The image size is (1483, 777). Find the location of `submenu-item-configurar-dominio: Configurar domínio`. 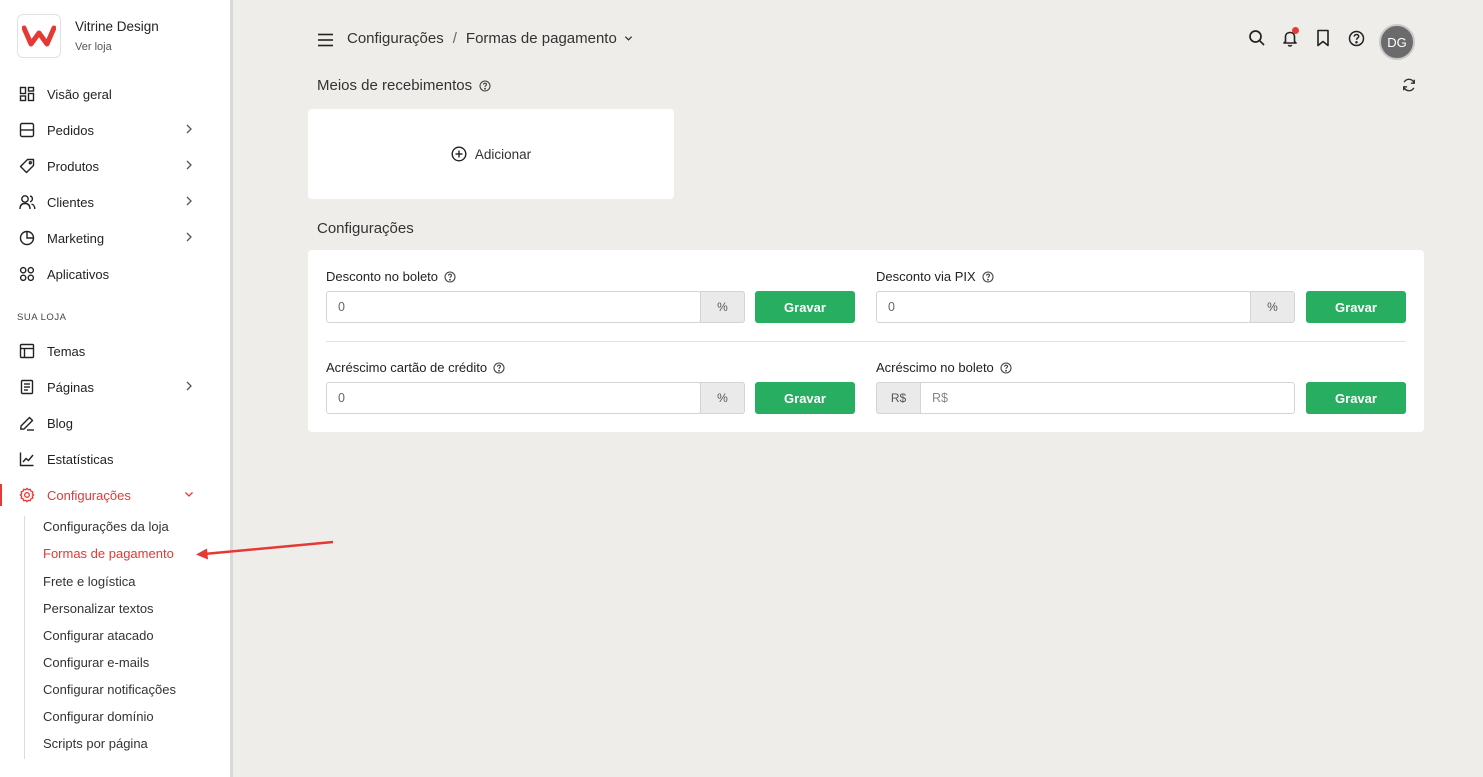

submenu-item-configurar-dominio: Configurar domínio is located at coordinates (98, 716).